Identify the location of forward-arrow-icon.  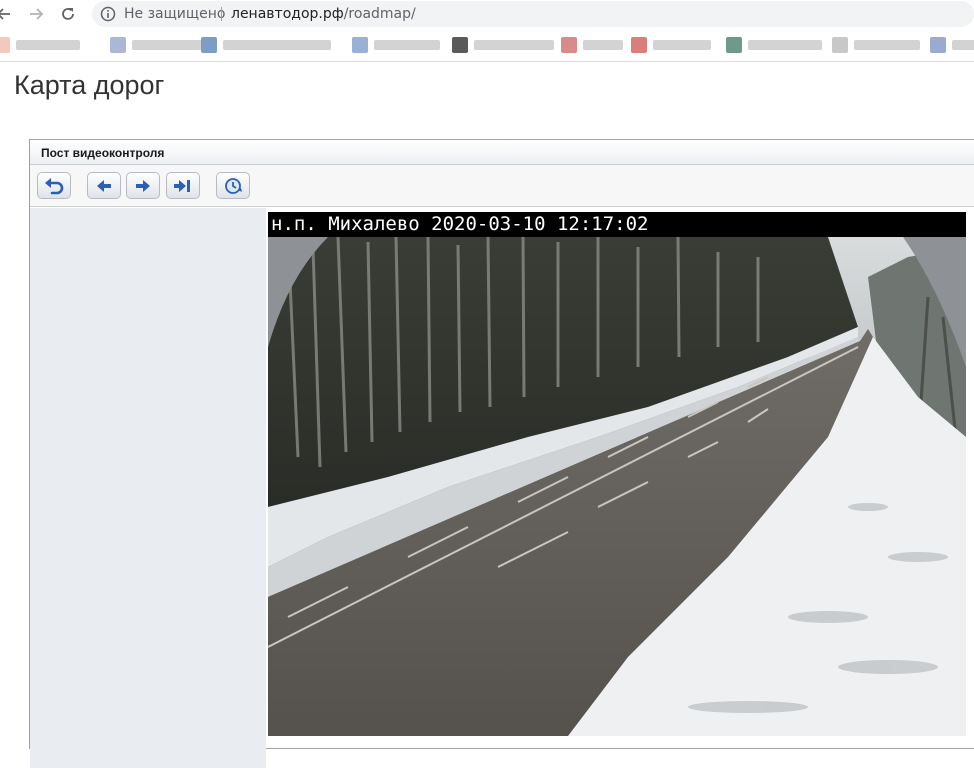
(36, 14).